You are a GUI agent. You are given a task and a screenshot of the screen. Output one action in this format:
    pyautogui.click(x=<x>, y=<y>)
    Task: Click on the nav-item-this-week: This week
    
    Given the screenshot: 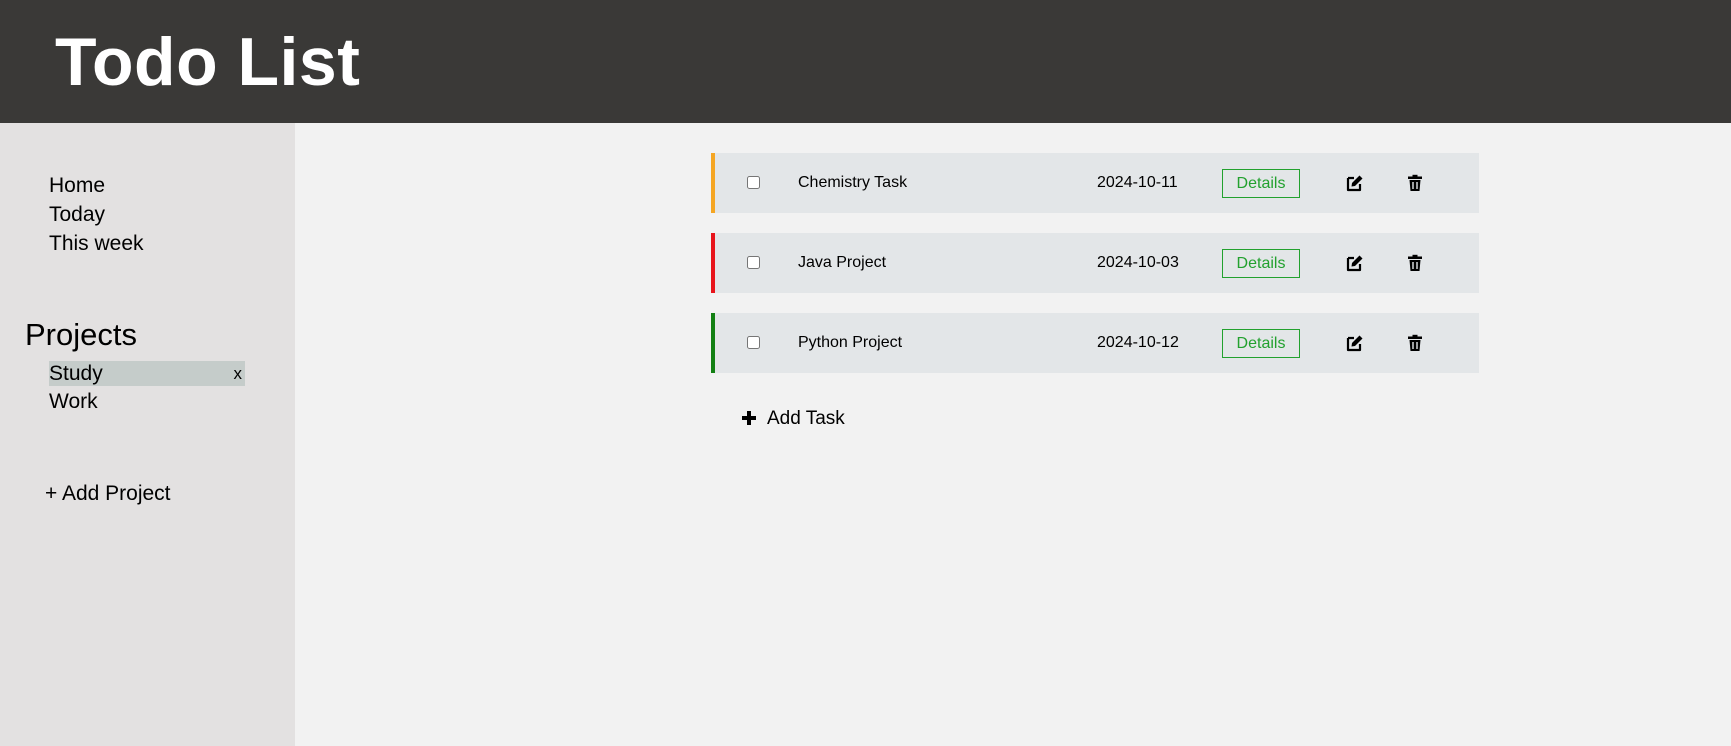 What is the action you would take?
    pyautogui.click(x=96, y=244)
    